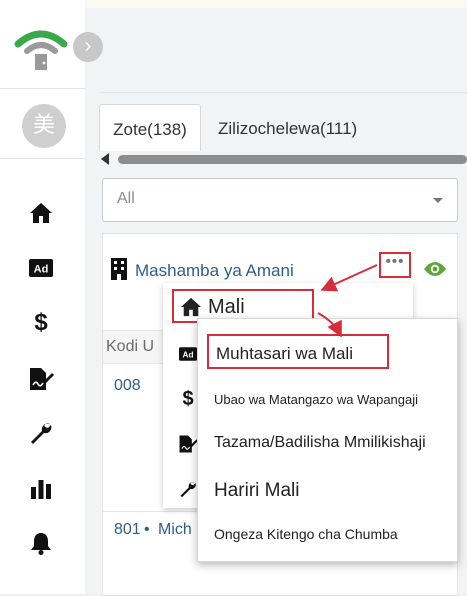 This screenshot has height=596, width=467. Describe the element at coordinates (435, 271) in the screenshot. I see `eye-icon` at that location.